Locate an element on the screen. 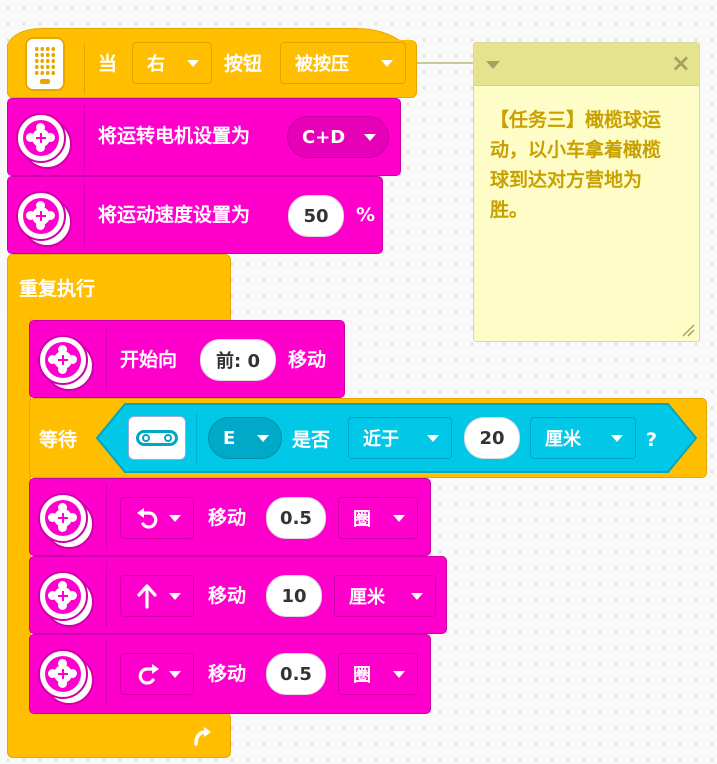 The width and height of the screenshot is (717, 764). comment-collapse-icon is located at coordinates (493, 65).